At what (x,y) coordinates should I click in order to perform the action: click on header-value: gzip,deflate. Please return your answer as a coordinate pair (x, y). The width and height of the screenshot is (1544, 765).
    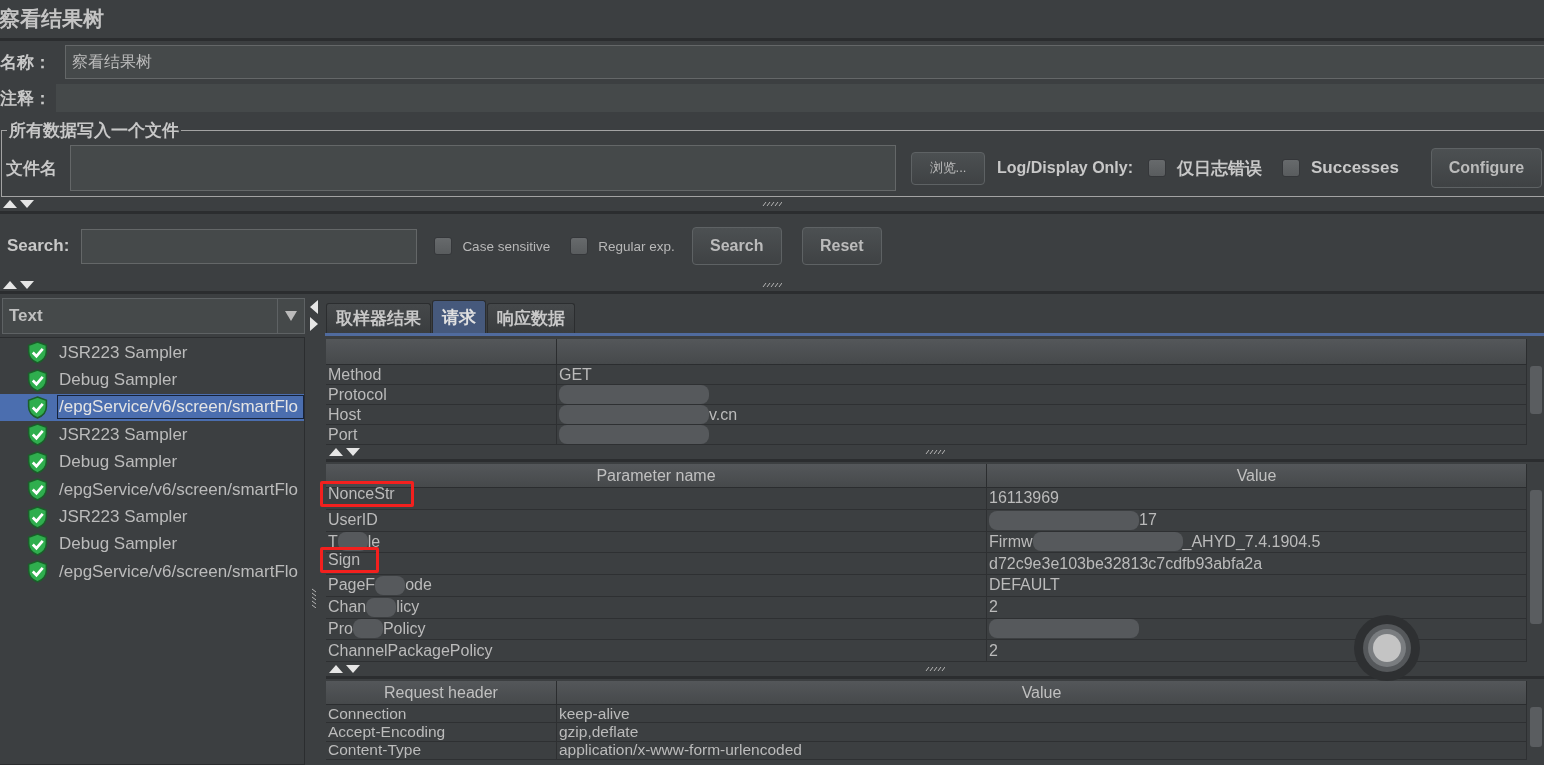
    Looking at the image, I should click on (599, 732).